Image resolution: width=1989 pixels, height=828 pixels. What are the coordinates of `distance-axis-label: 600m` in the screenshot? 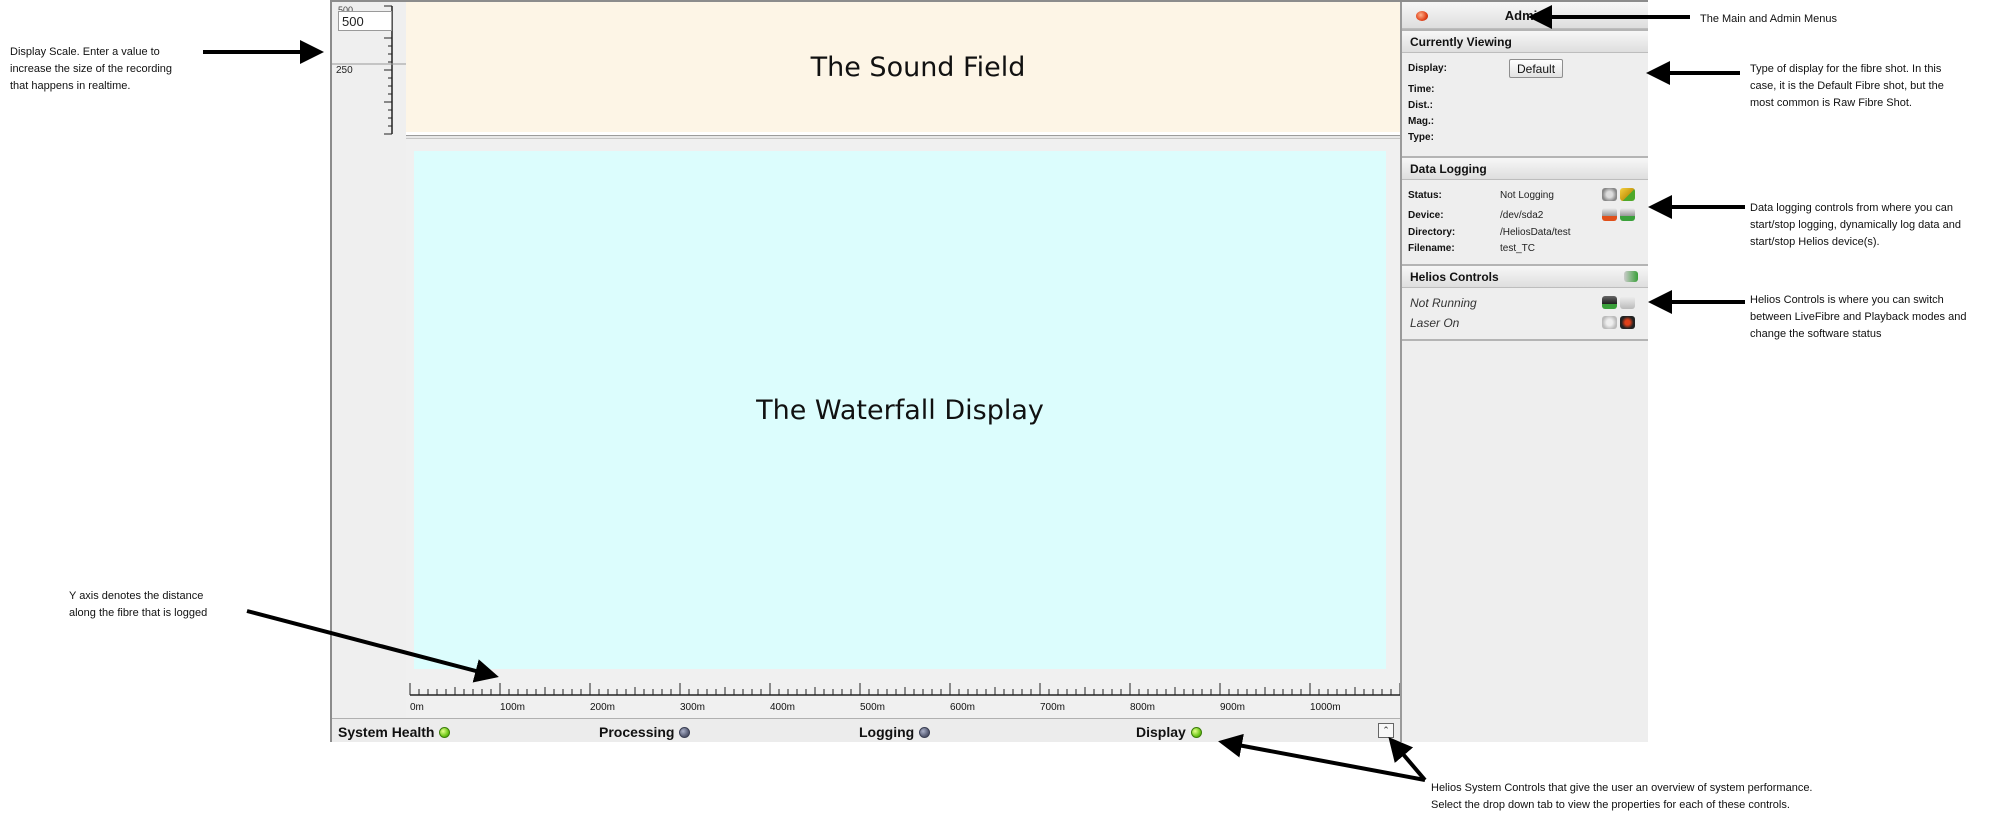 It's located at (962, 707).